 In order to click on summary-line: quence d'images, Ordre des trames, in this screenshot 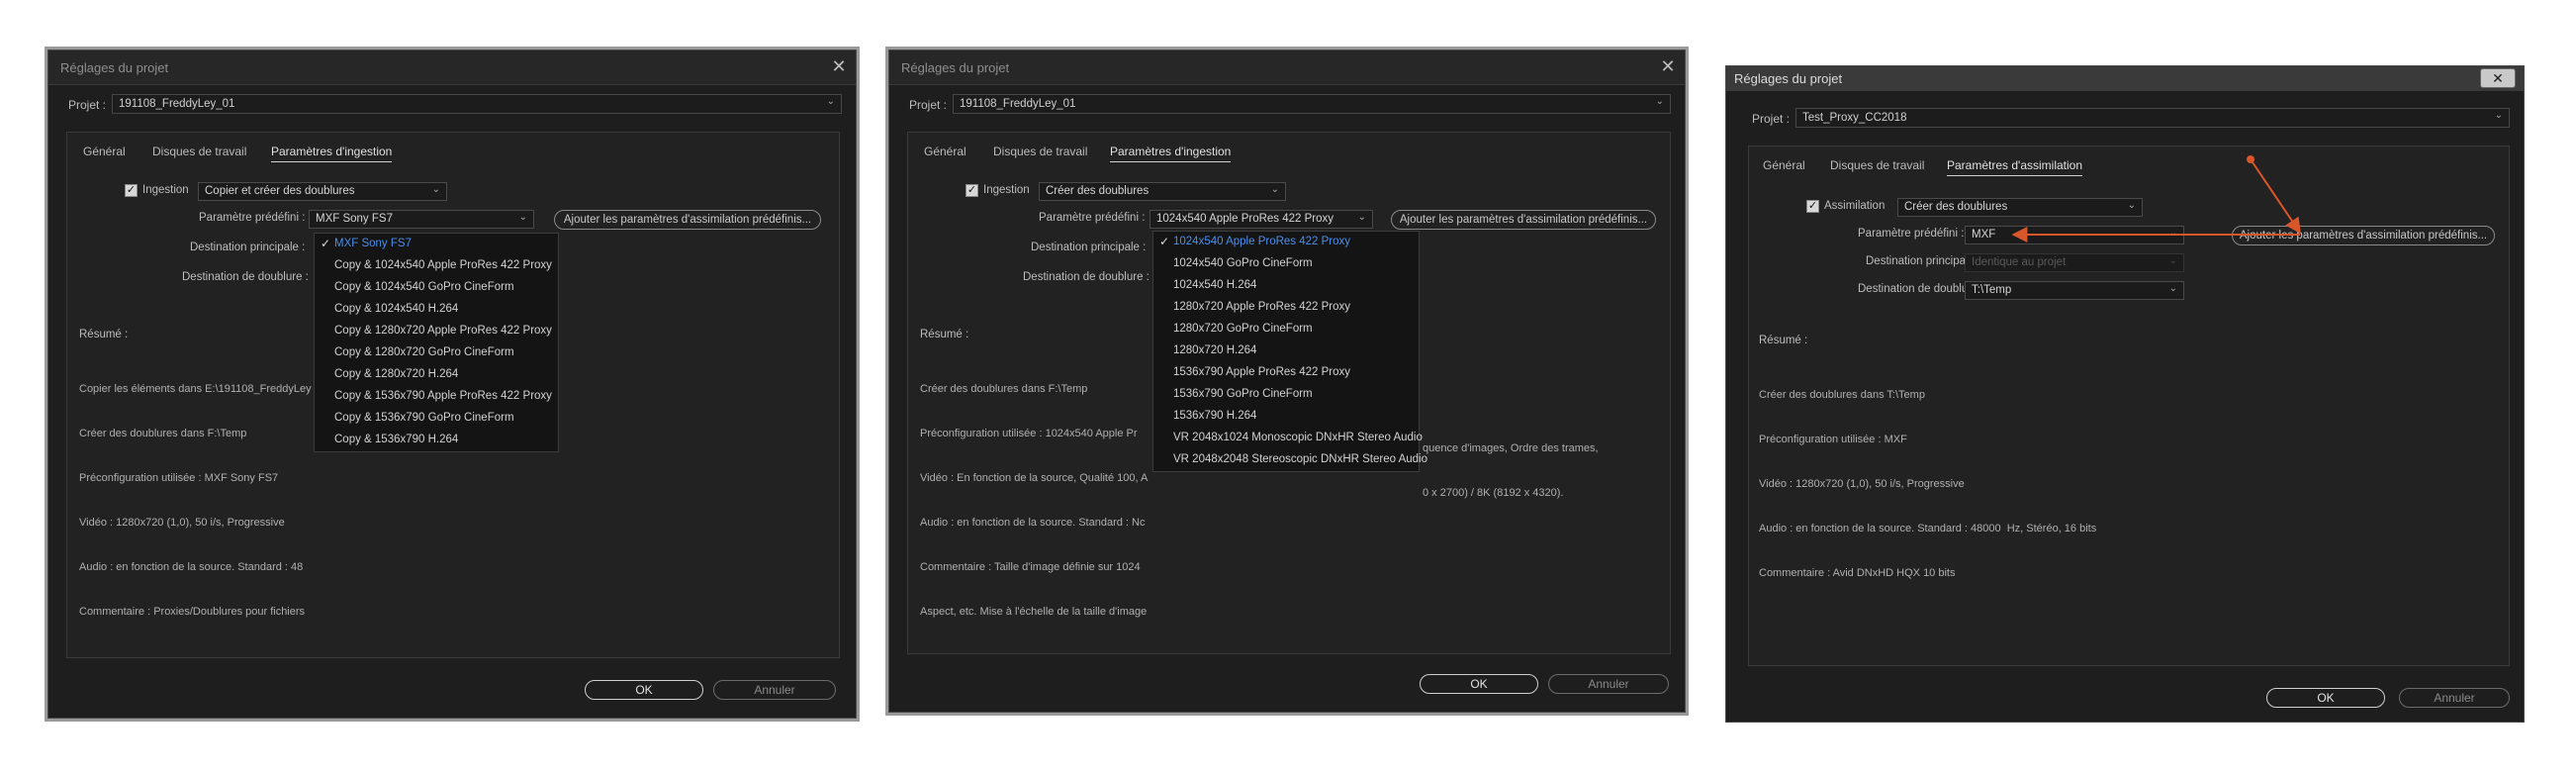, I will do `click(1511, 448)`.